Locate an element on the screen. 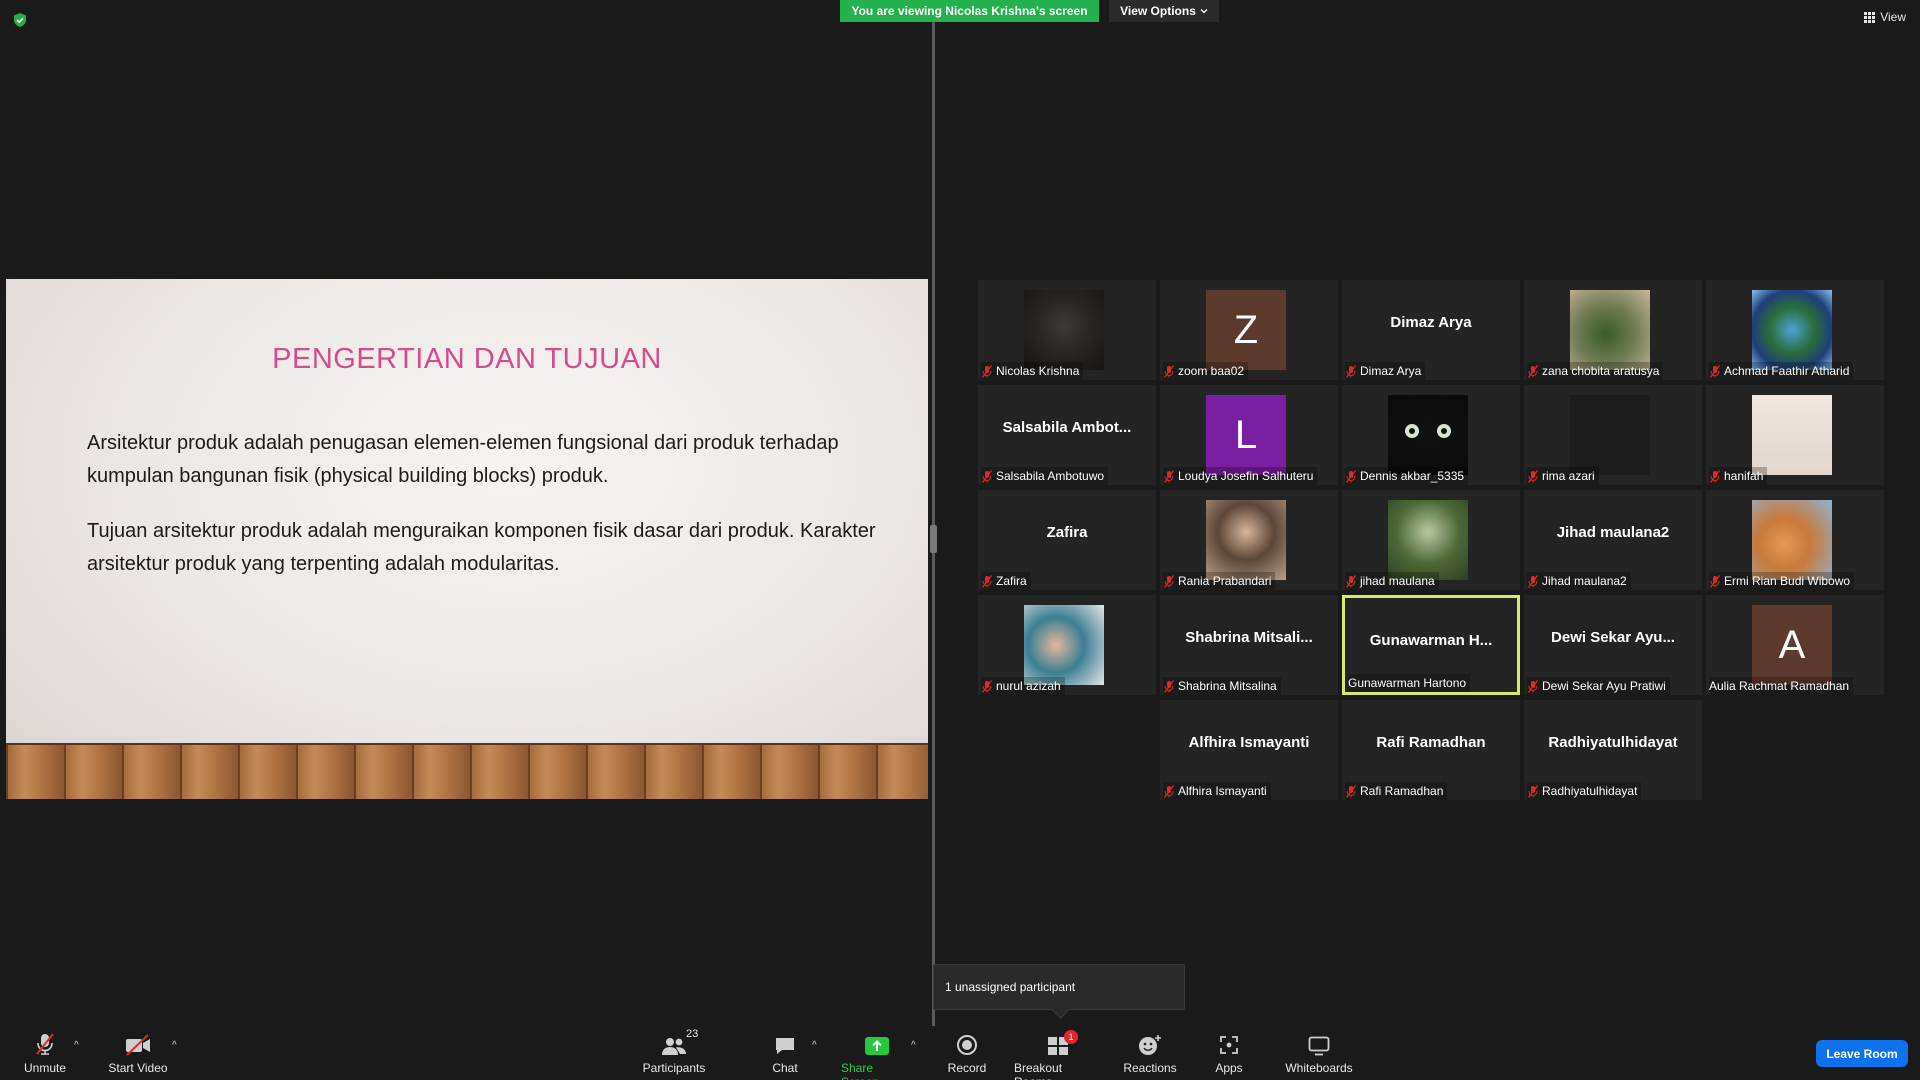 This screenshot has height=1080, width=1920. split-divider is located at coordinates (933, 524).